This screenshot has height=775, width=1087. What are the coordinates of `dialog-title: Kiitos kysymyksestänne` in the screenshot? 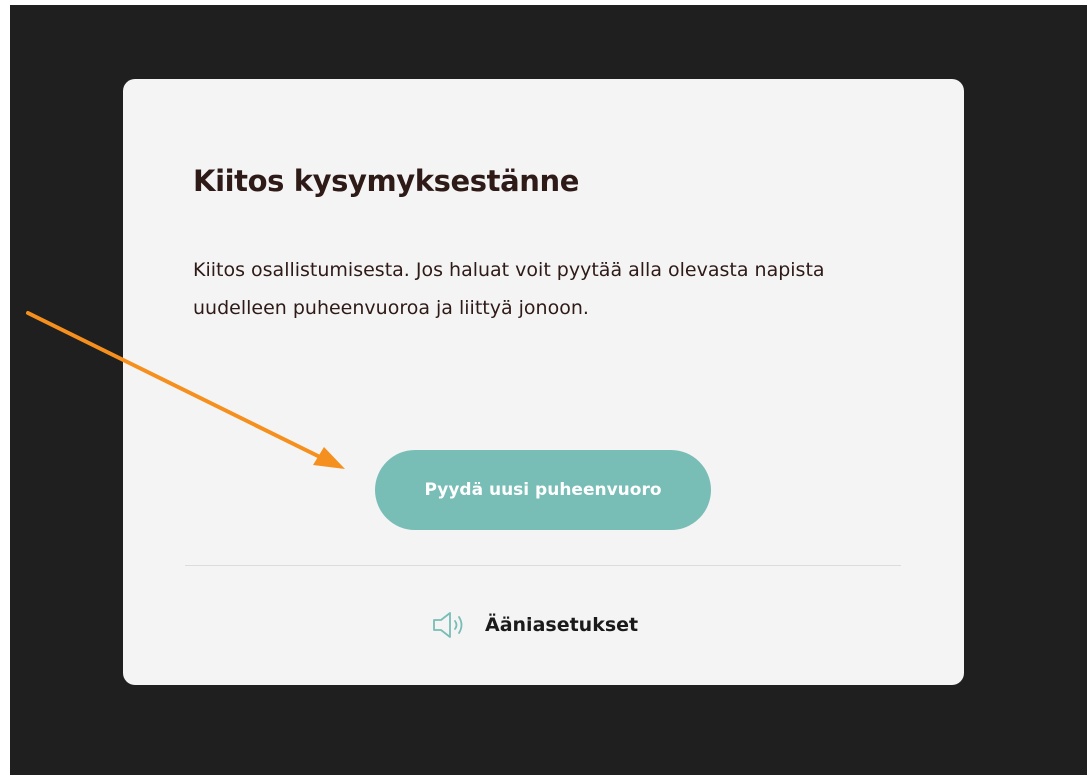 It's located at (386, 181).